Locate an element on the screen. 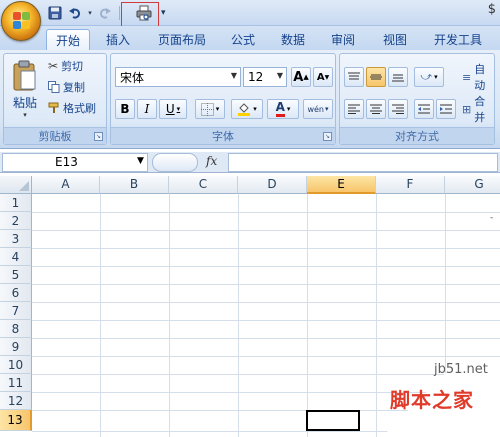  underline-button: U ▾ is located at coordinates (173, 109).